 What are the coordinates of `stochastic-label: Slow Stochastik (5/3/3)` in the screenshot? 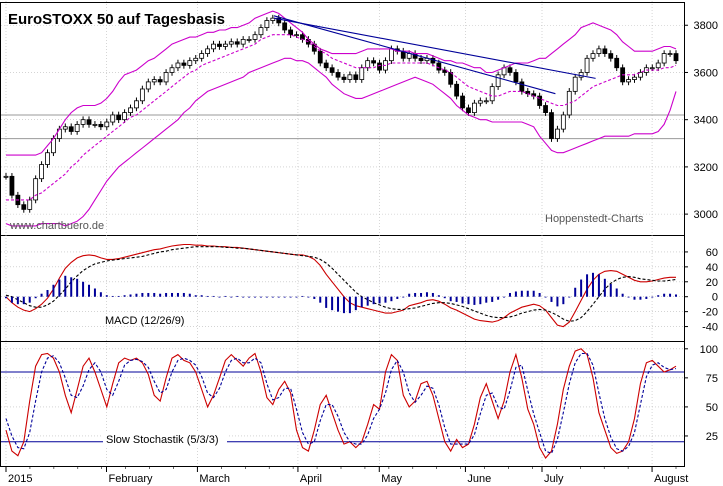 It's located at (162, 440).